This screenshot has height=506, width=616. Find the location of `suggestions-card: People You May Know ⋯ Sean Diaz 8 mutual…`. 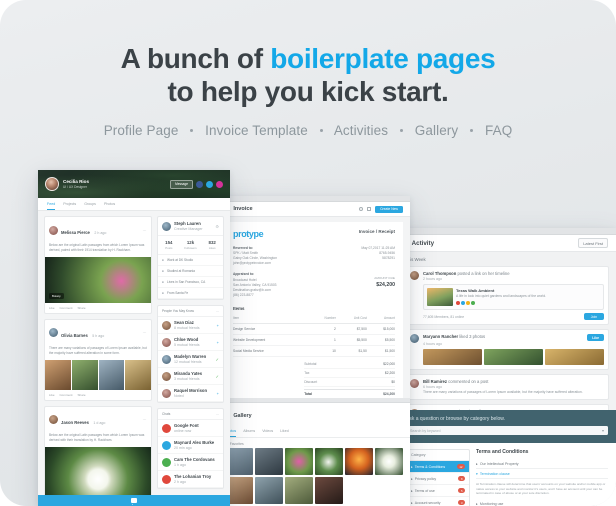

suggestions-card: People You May Know ⋯ Sean Diaz 8 mutual… is located at coordinates (190, 354).